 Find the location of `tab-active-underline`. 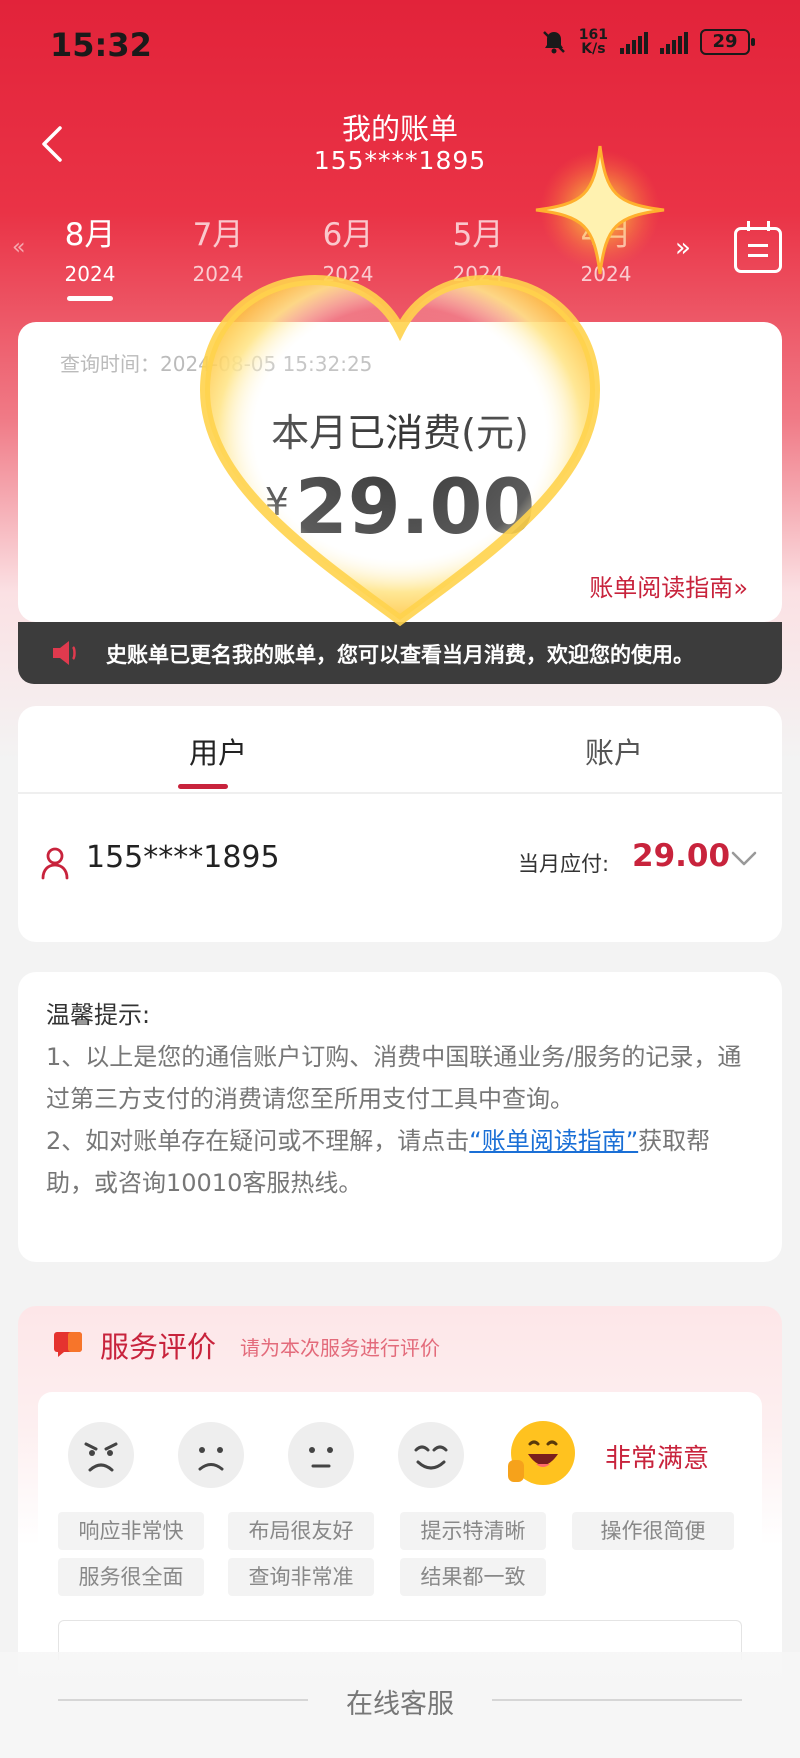

tab-active-underline is located at coordinates (203, 786).